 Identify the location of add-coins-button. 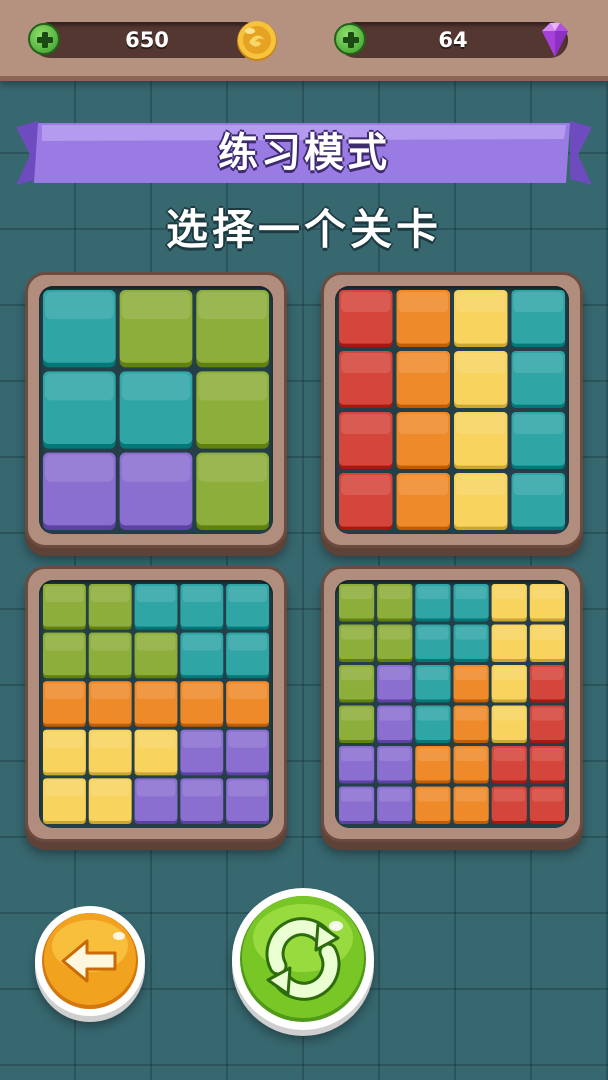
(44, 39).